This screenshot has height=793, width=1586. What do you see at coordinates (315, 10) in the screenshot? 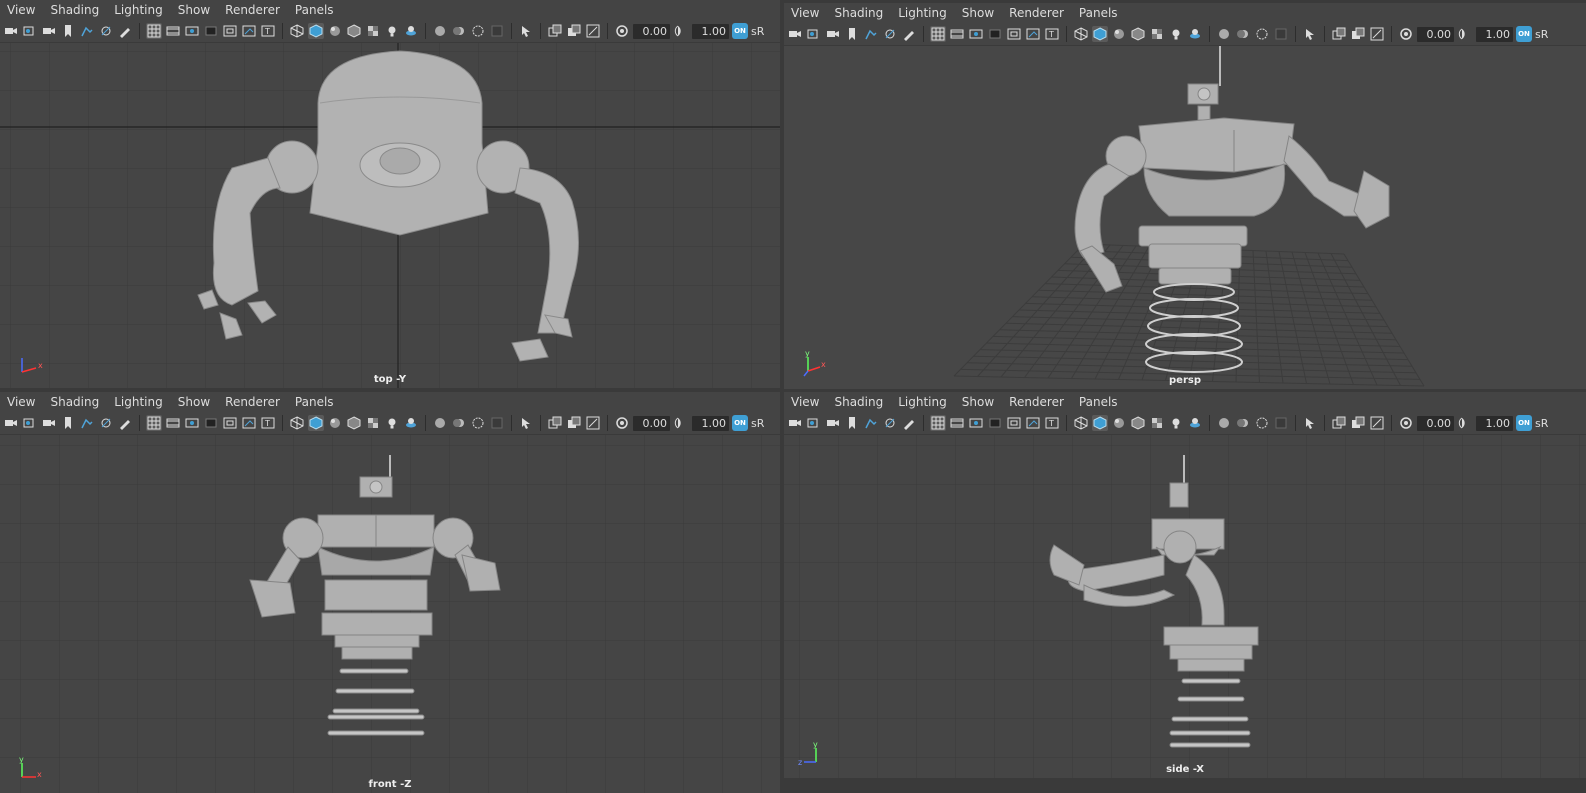
I see `menu-panels: Panels` at bounding box center [315, 10].